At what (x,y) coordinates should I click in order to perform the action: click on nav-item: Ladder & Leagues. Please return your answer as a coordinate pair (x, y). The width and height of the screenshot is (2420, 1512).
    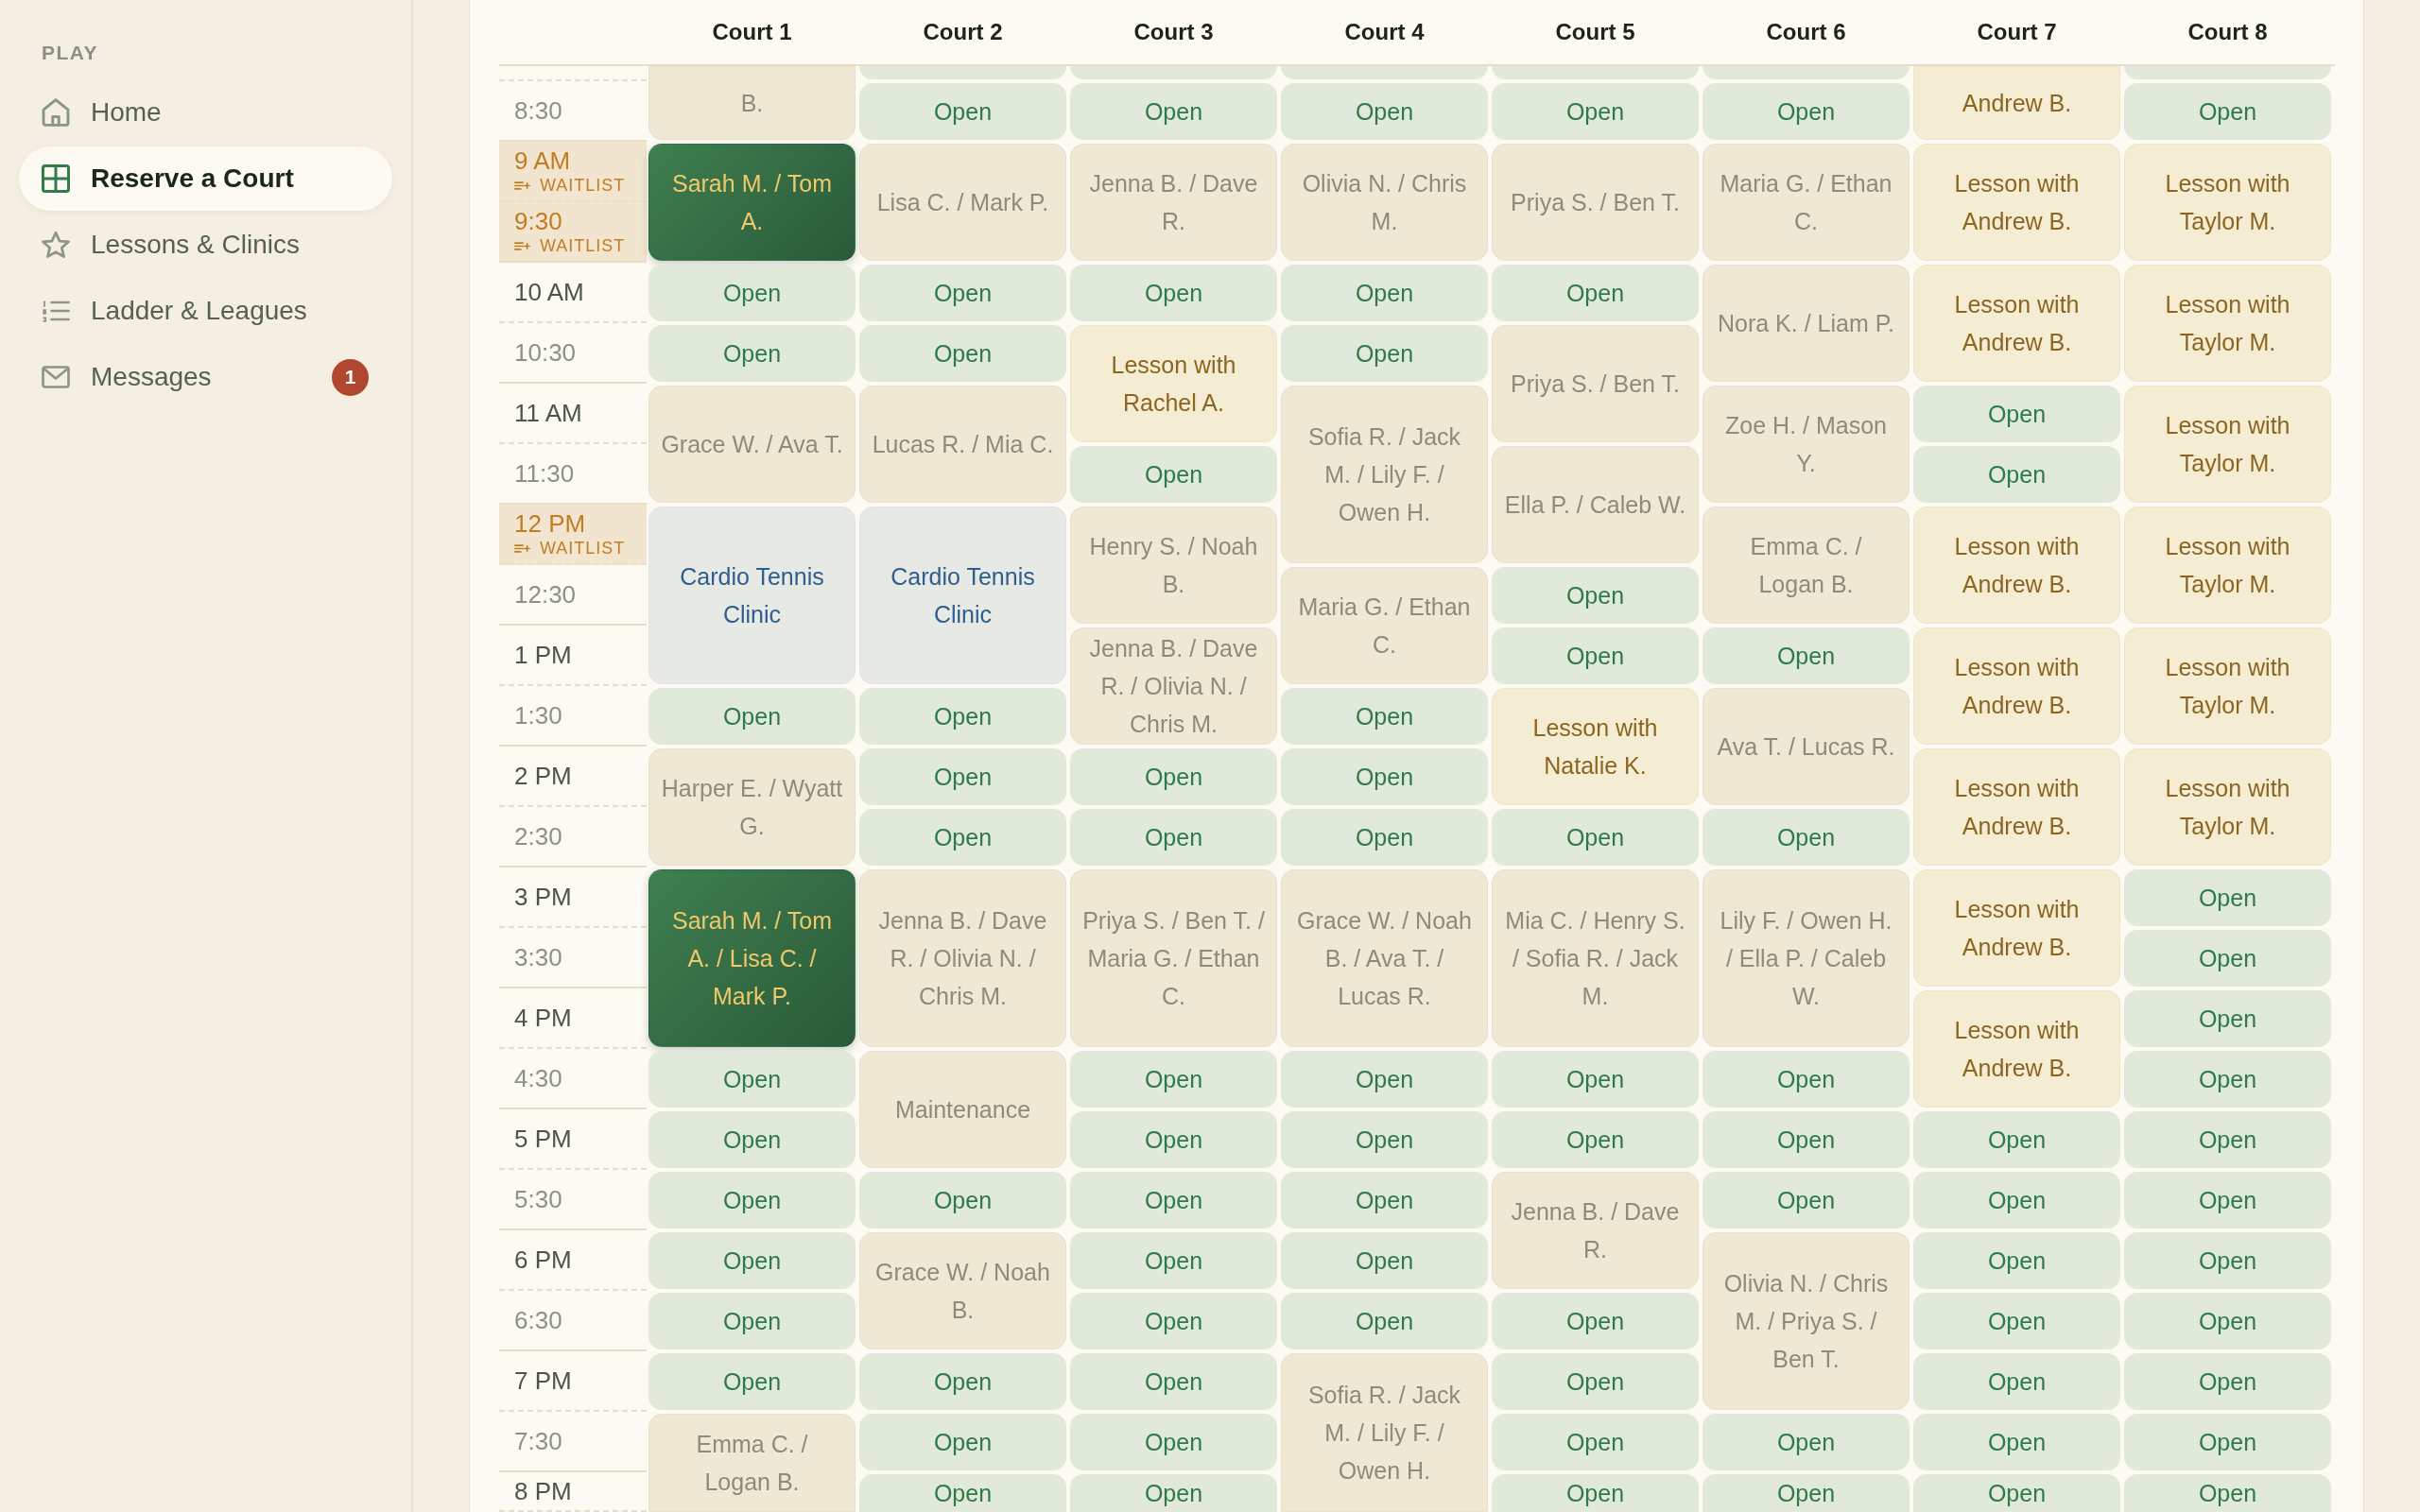
    Looking at the image, I should click on (205, 311).